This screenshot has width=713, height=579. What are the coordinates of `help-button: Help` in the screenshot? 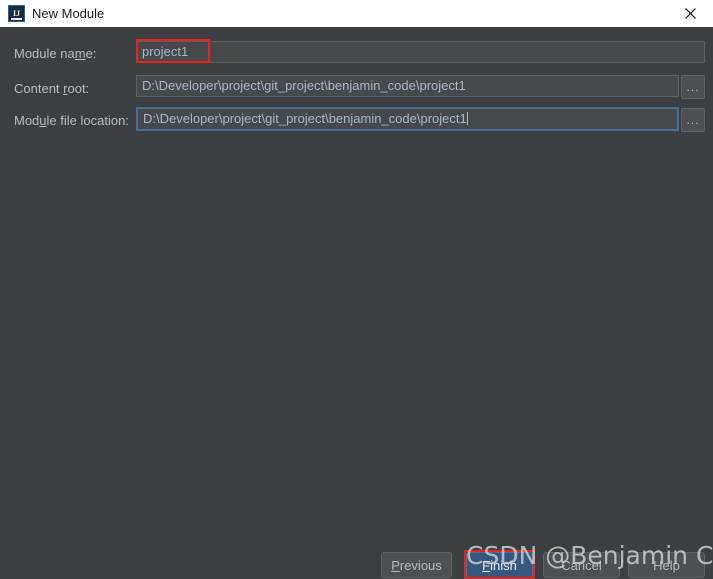 It's located at (666, 565).